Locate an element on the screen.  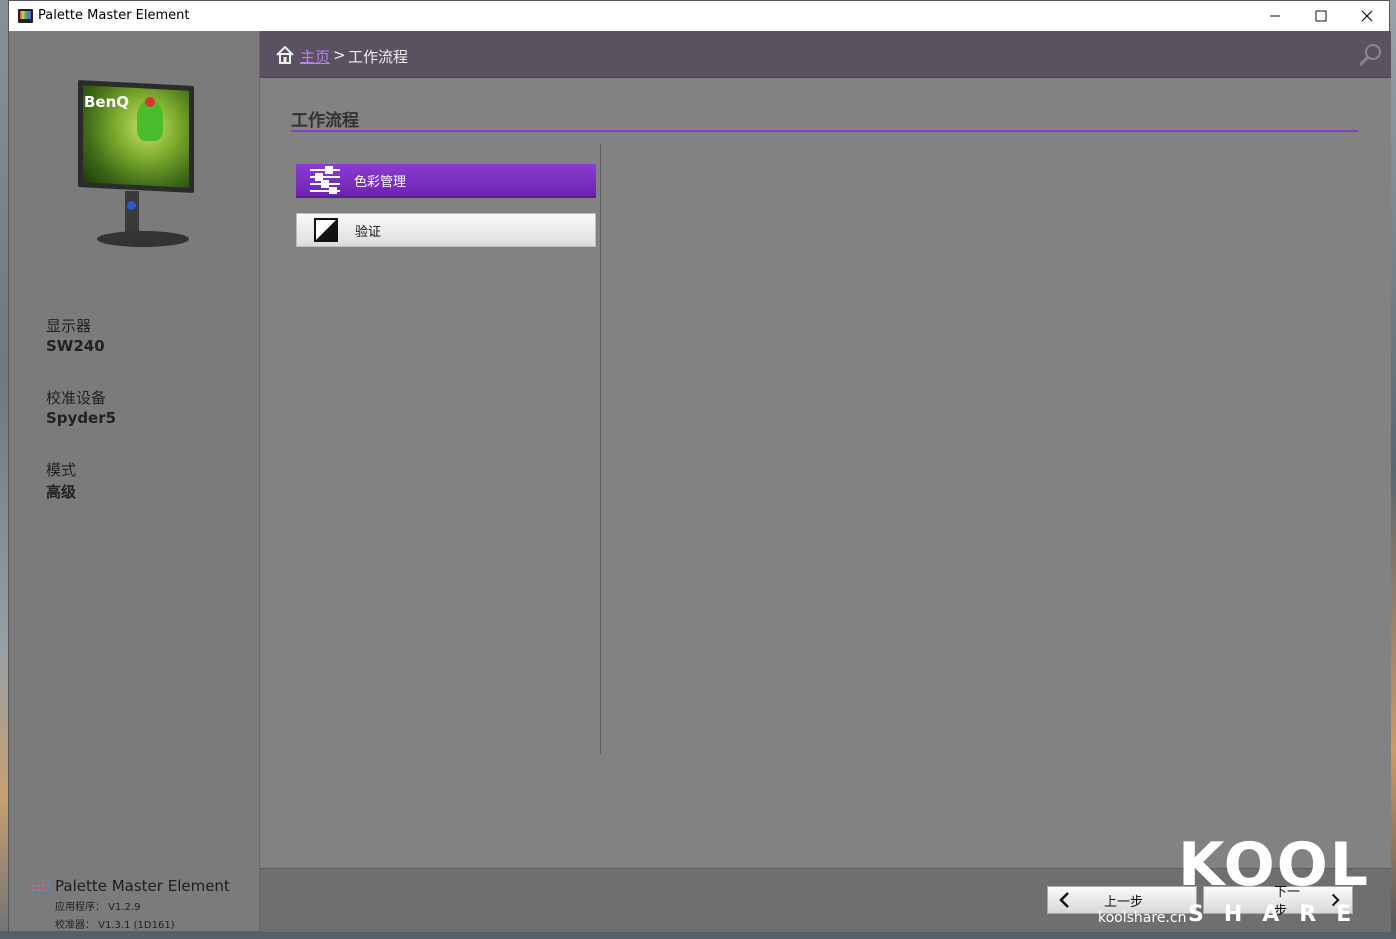
watermark-sub: SHARE is located at coordinates (1280, 914).